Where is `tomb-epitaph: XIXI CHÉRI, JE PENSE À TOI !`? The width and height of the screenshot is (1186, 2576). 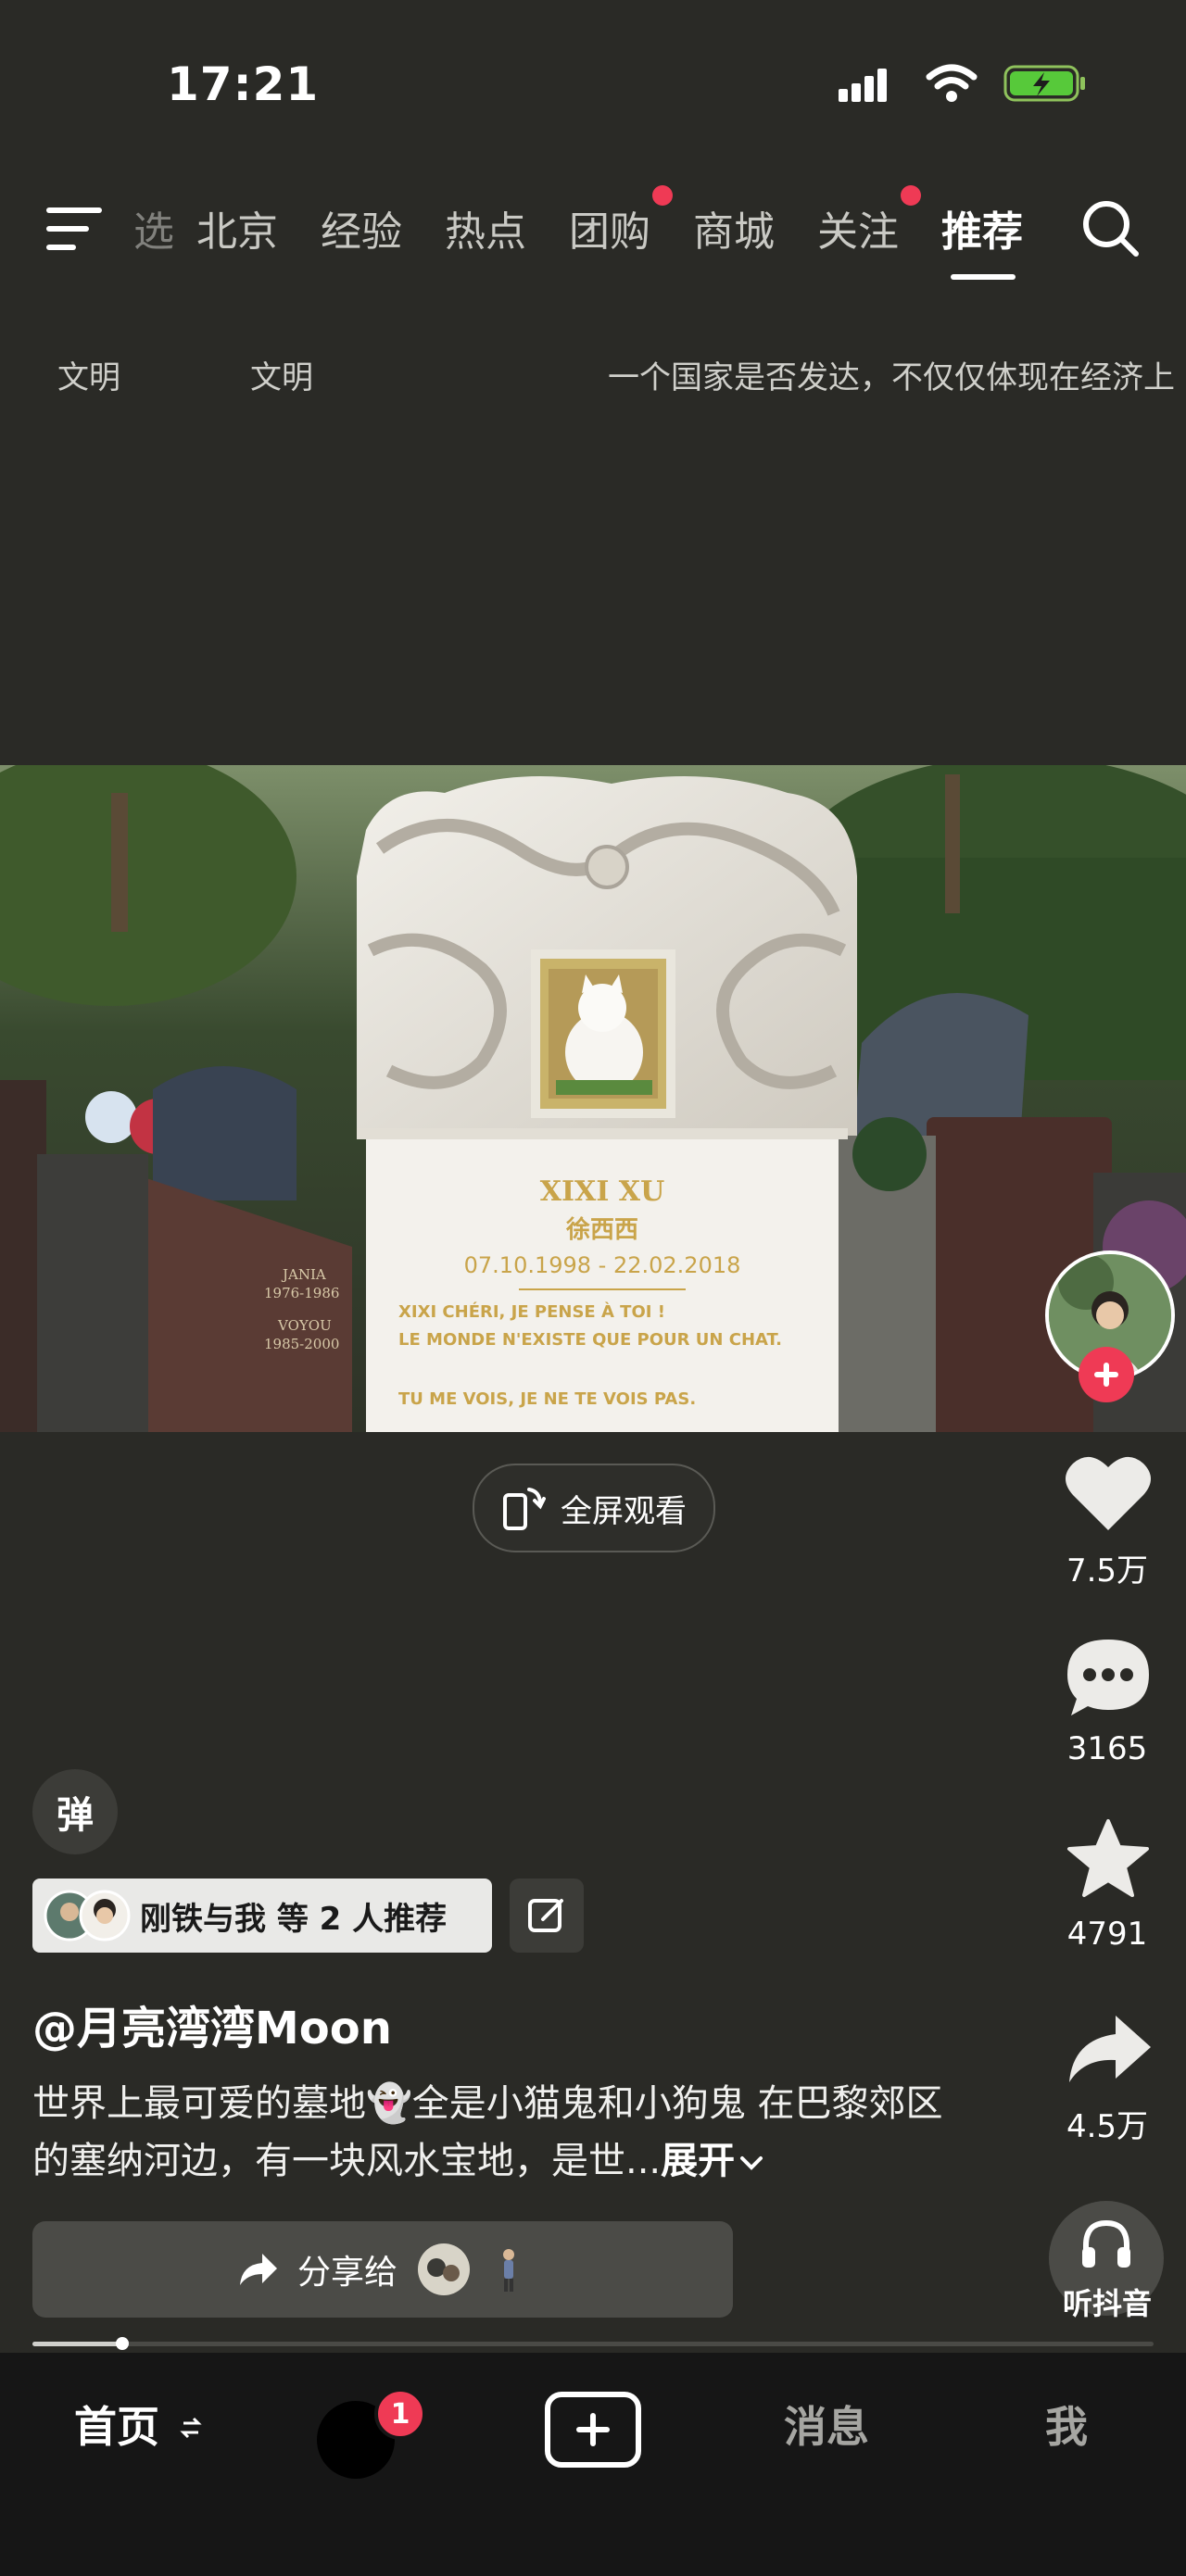
tomb-epitaph: XIXI CHÉRI, JE PENSE À TOI ! is located at coordinates (531, 1311).